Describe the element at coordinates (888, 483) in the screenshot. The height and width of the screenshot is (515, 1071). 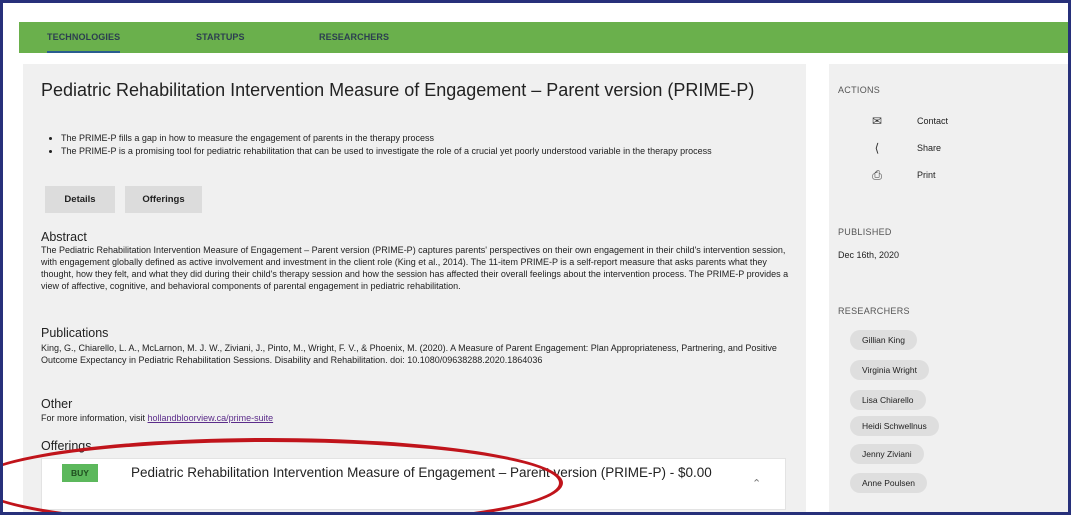
I see `researcher-chip: Anne Poulsen` at that location.